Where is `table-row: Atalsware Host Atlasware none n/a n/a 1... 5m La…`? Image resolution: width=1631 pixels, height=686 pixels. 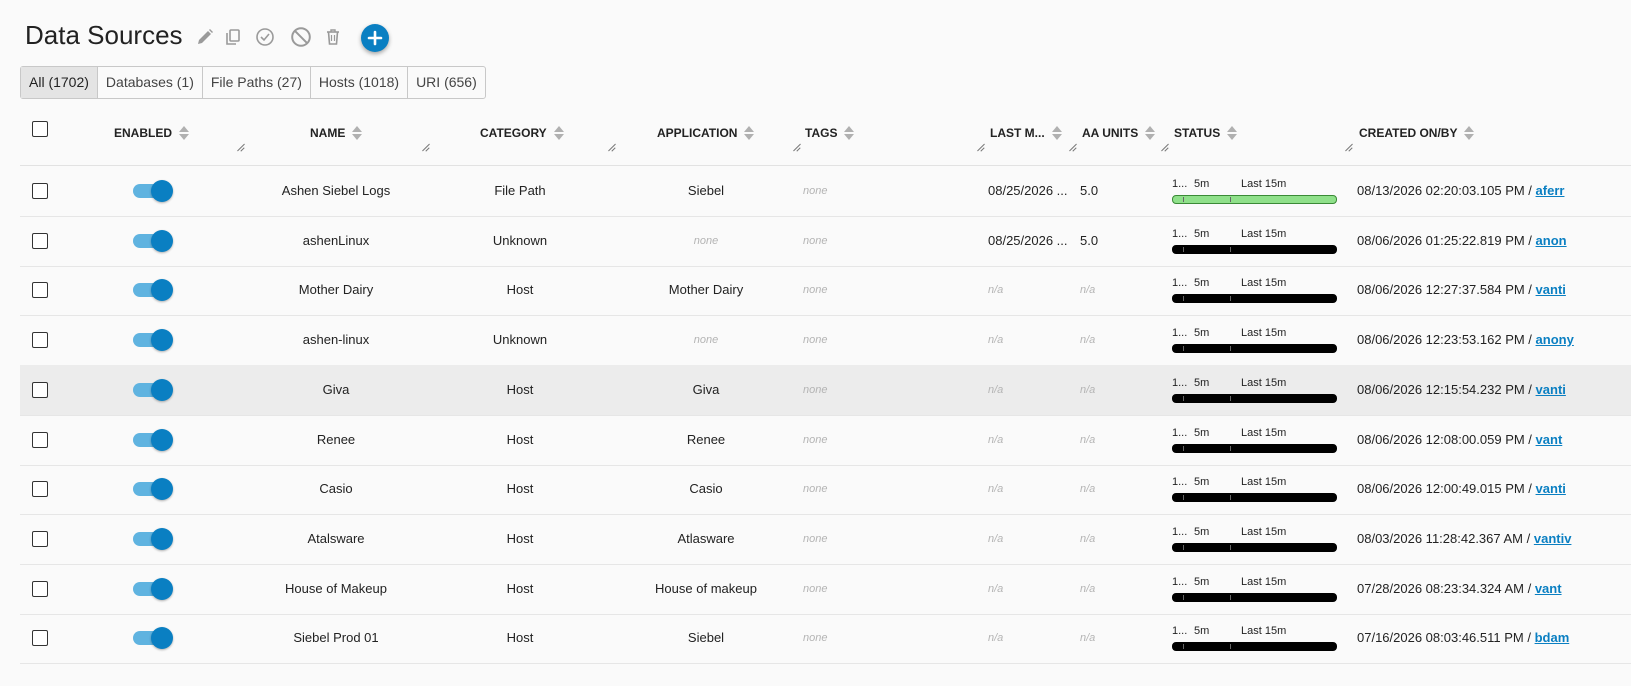
table-row: Atalsware Host Atlasware none n/a n/a 1... 5m La… is located at coordinates (825, 539).